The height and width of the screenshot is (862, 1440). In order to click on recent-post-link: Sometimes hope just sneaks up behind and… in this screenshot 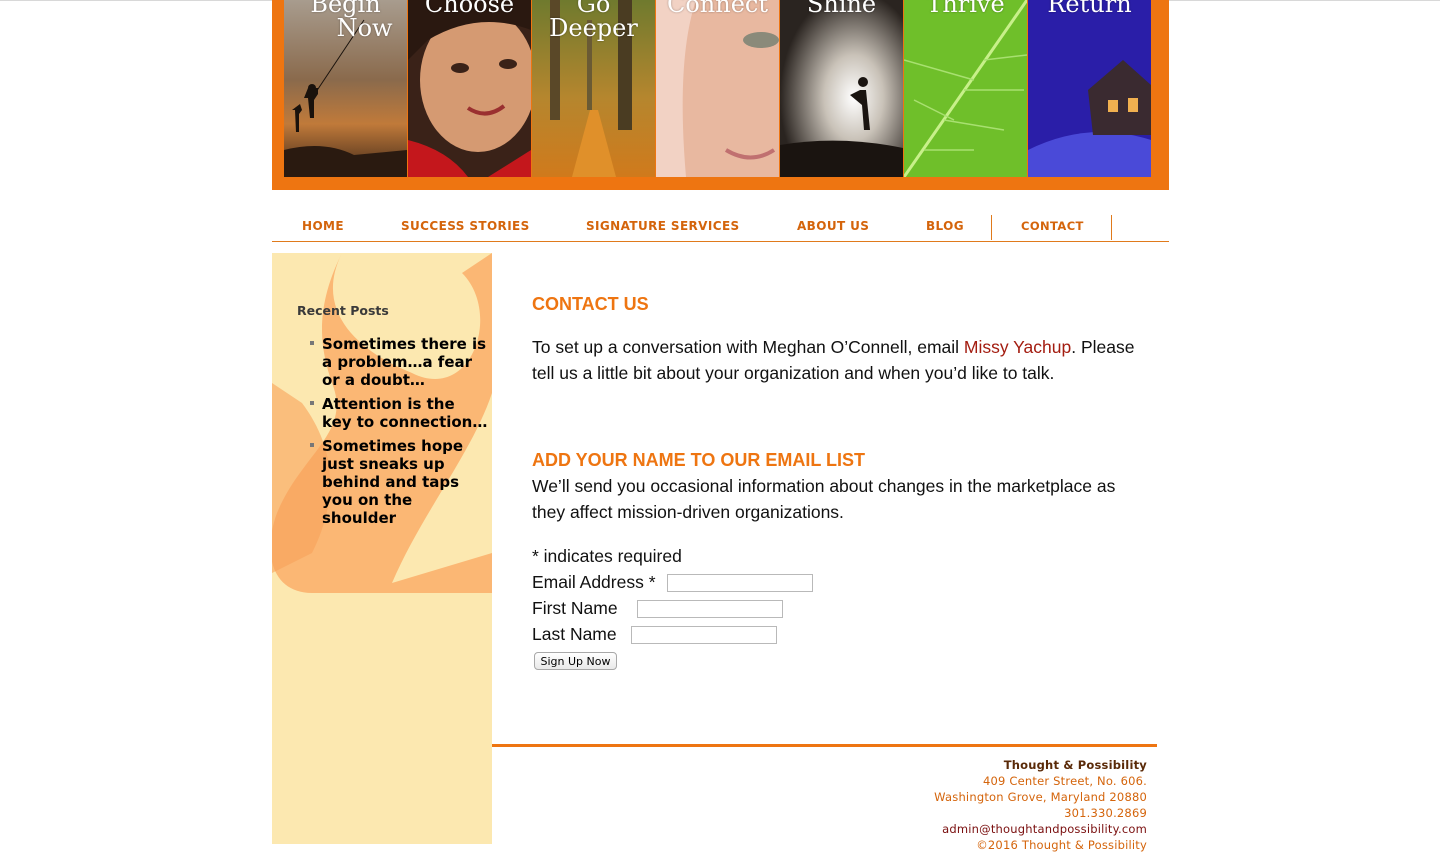, I will do `click(392, 482)`.